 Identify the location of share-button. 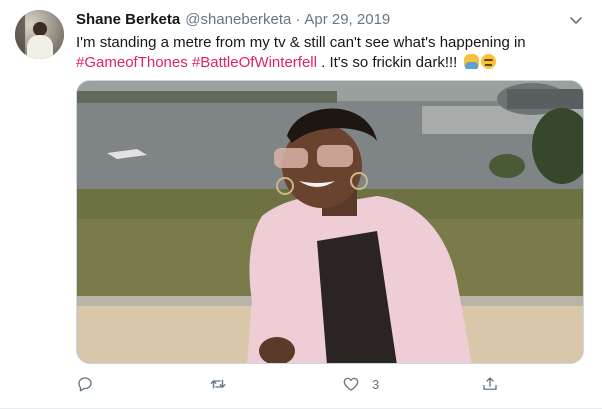
(490, 384).